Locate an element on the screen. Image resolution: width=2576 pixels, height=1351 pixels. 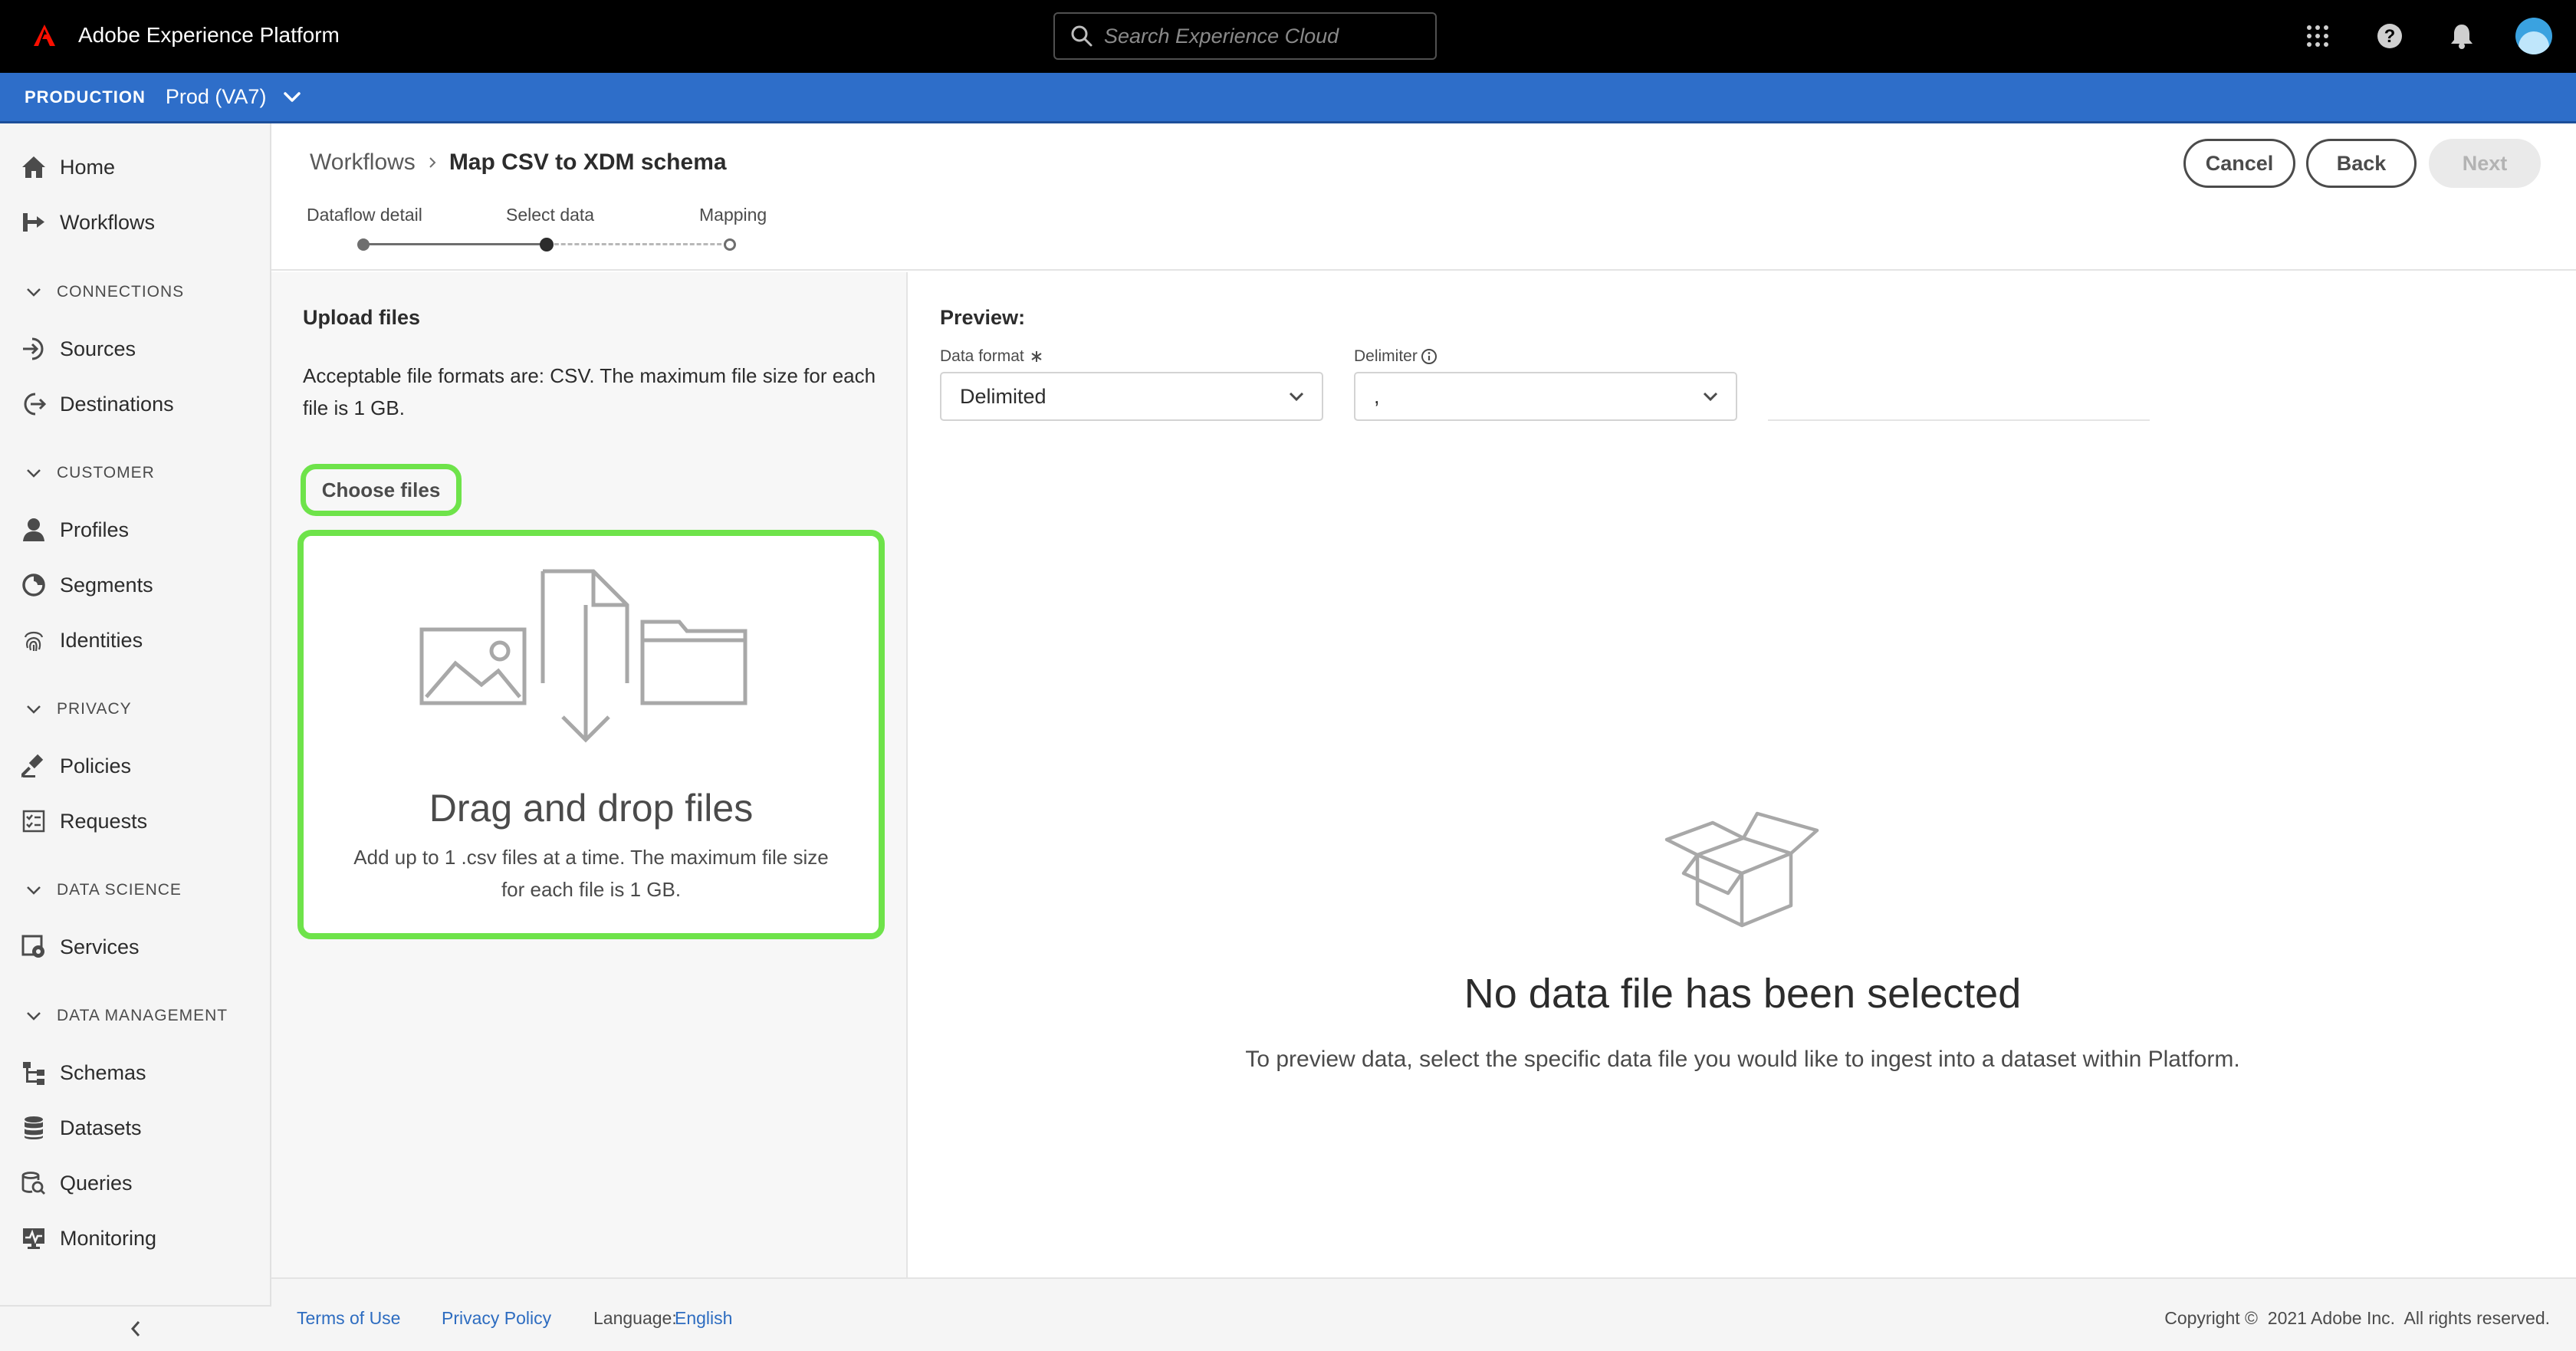
sidebar-item-policies: Policies is located at coordinates (136, 766).